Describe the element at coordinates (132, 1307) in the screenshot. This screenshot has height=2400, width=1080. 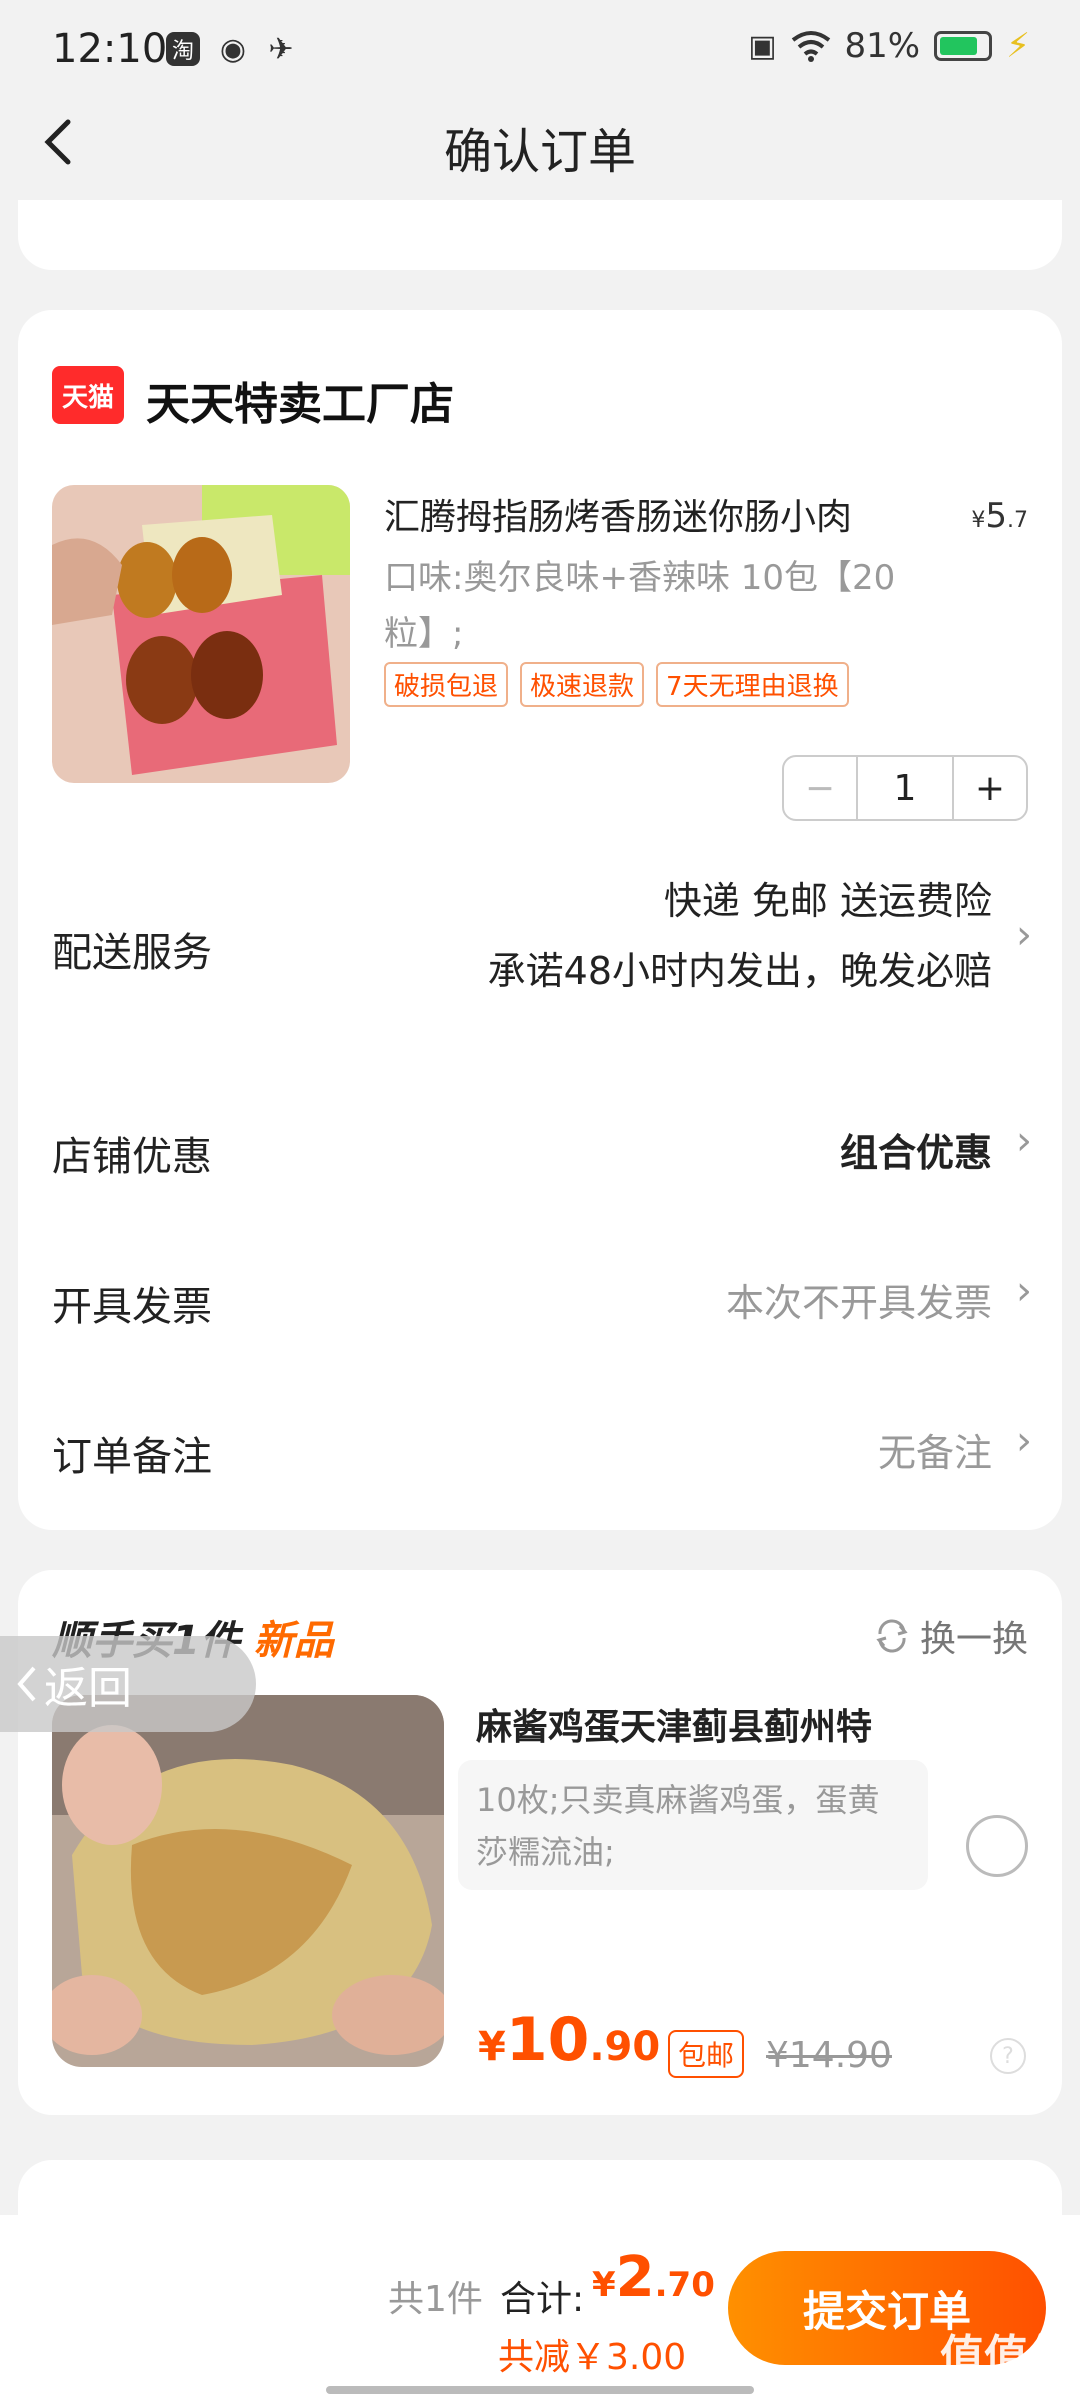
I see `invoice-label: 开具发票` at that location.